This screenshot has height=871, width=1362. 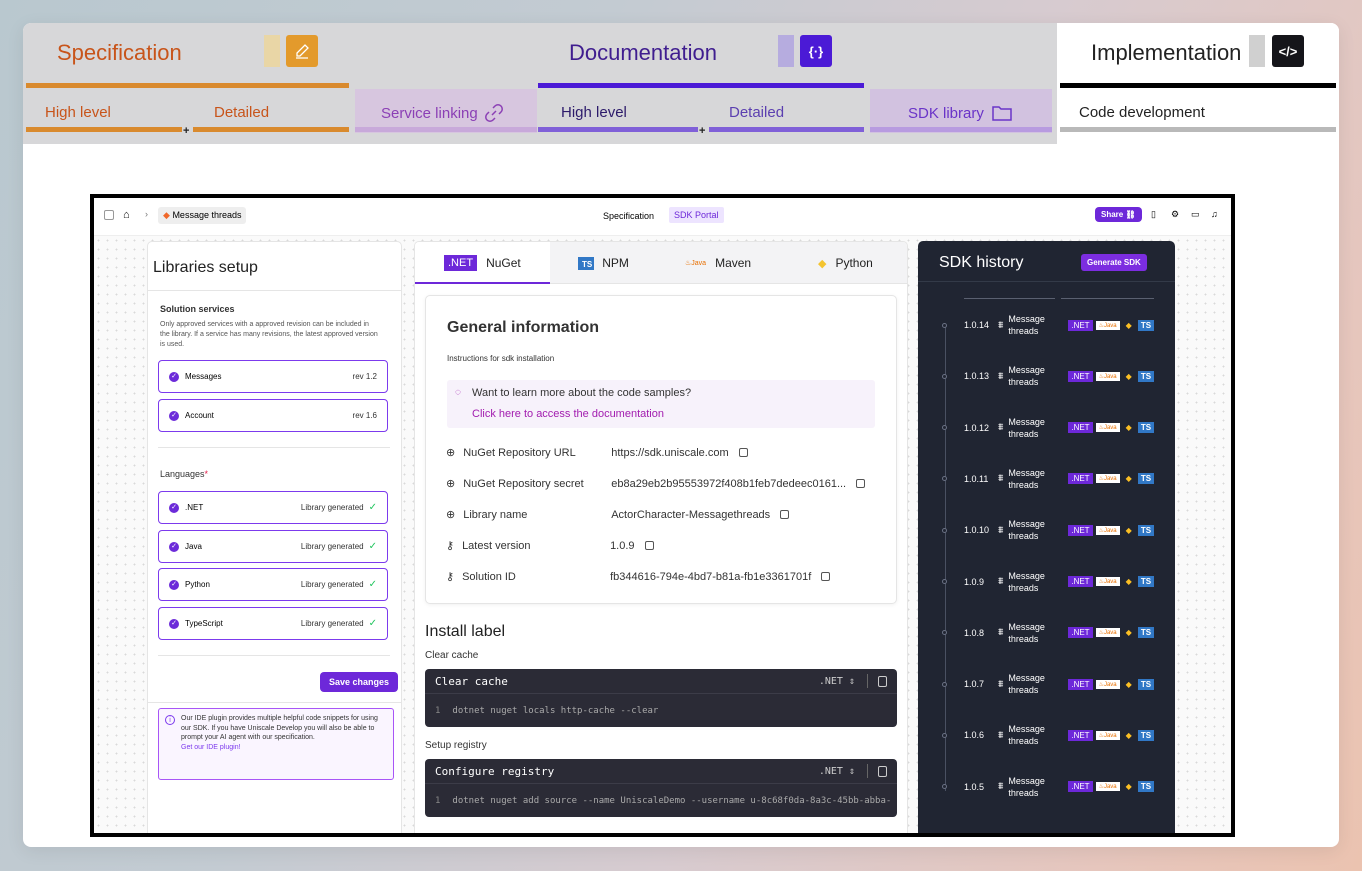 What do you see at coordinates (1146, 581) in the screenshot?
I see `typescript-badge: TS` at bounding box center [1146, 581].